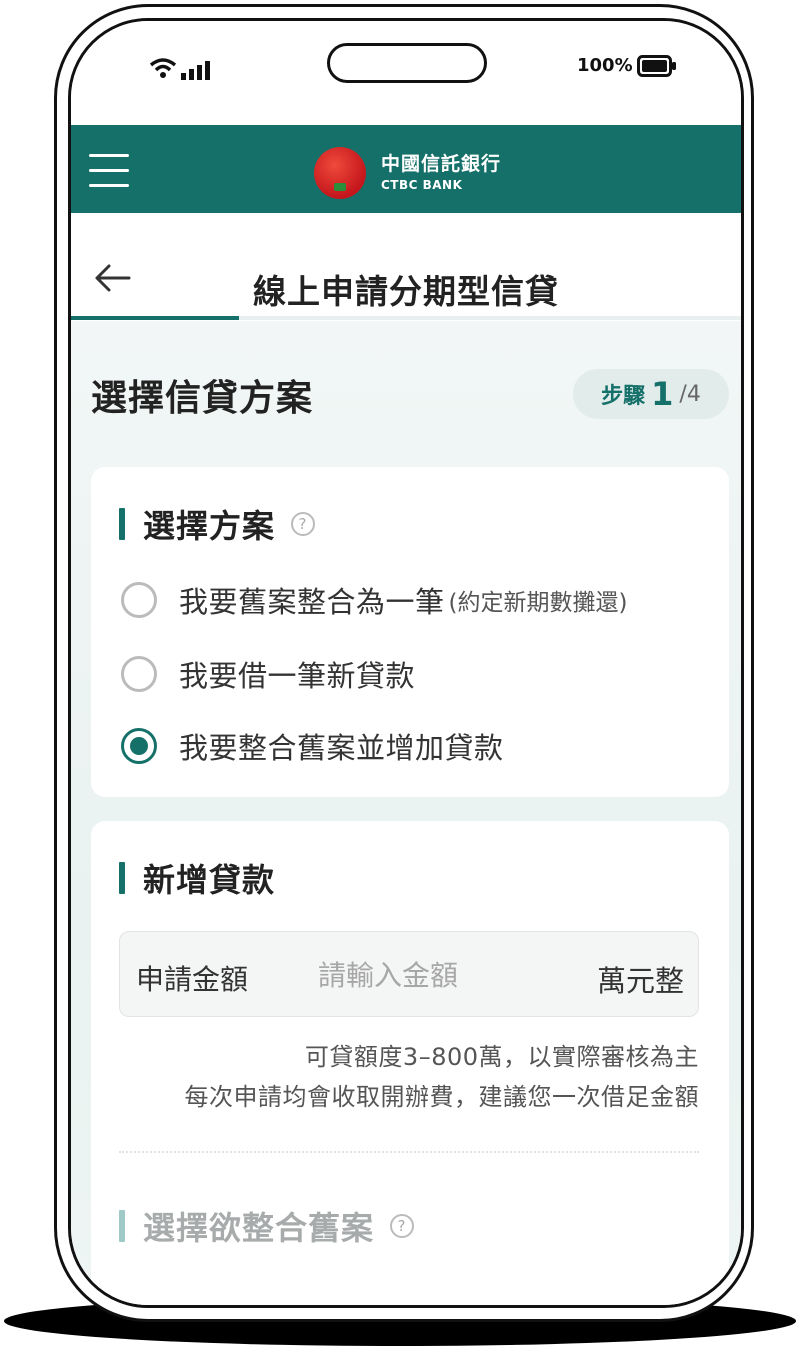 This screenshot has width=800, height=1346. What do you see at coordinates (441, 164) in the screenshot?
I see `bank-name-zh: 中國信託銀行` at bounding box center [441, 164].